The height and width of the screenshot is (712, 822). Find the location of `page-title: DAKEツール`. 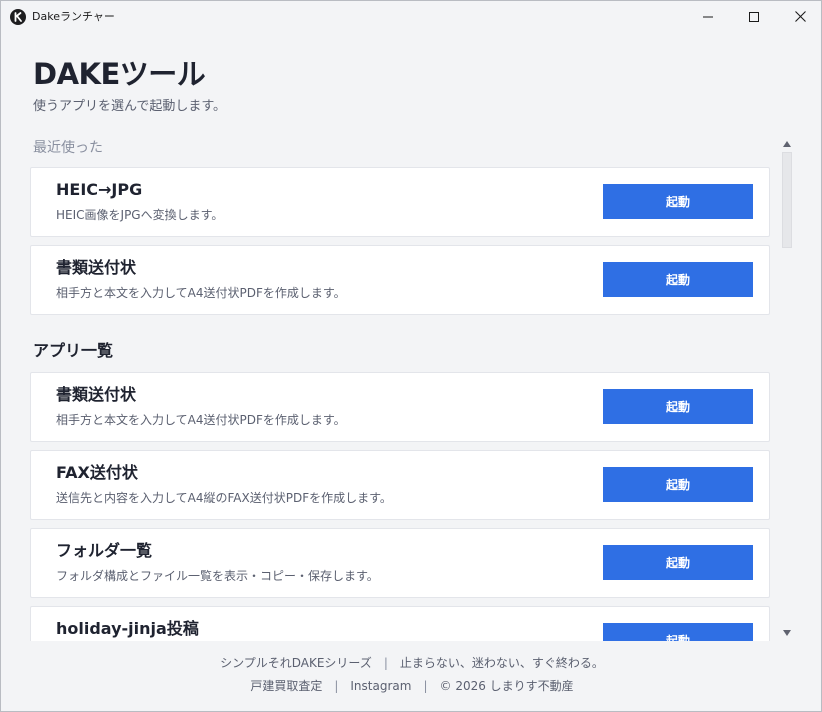

page-title: DAKEツール is located at coordinates (119, 74).